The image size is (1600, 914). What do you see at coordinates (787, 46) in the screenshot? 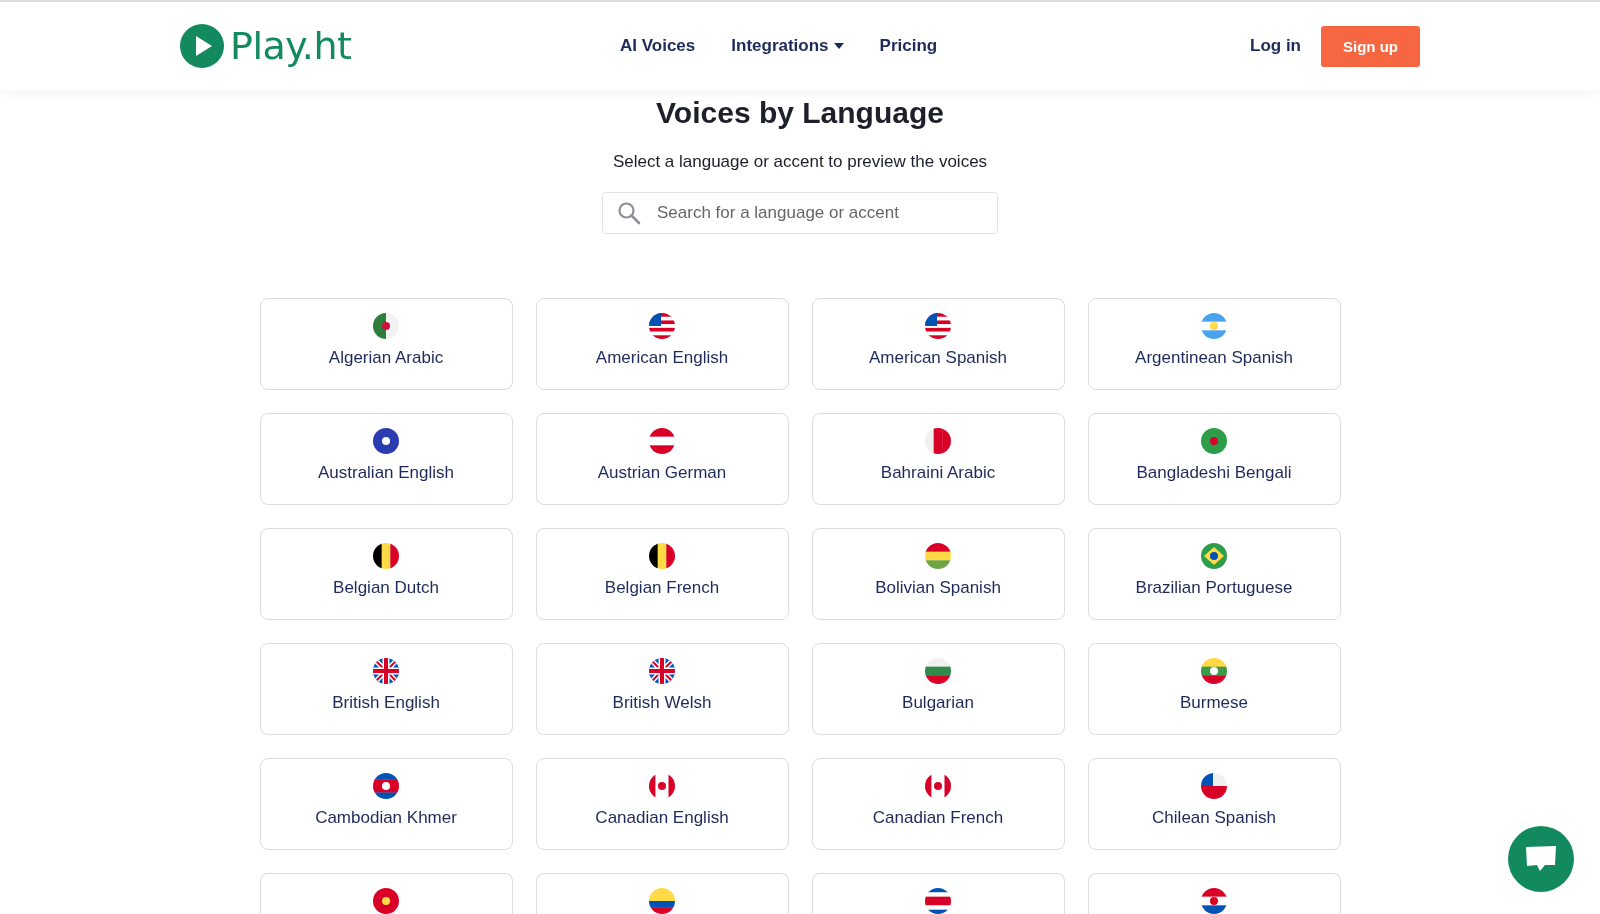
I see `nav-dropdown: Integrations` at bounding box center [787, 46].